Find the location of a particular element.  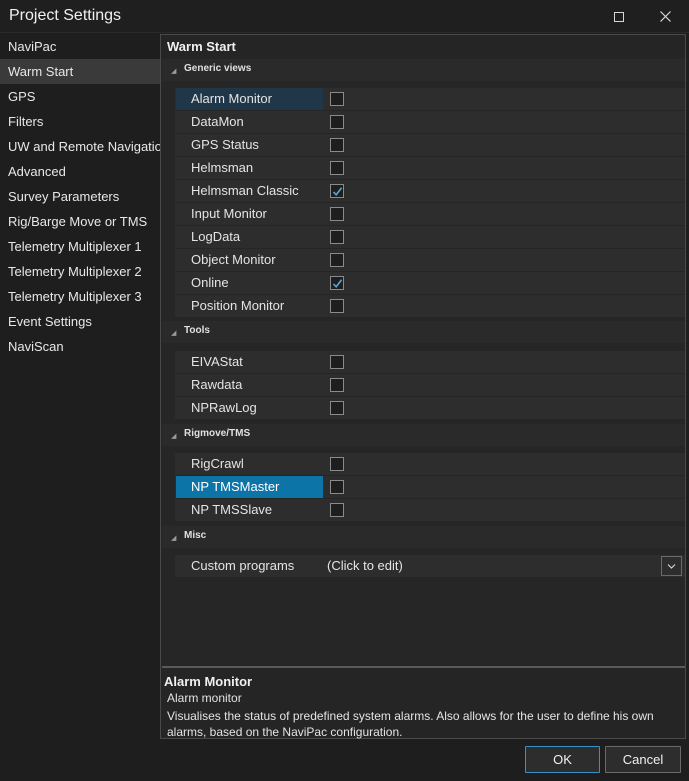

category-label: Rigmove/TMS is located at coordinates (217, 433).